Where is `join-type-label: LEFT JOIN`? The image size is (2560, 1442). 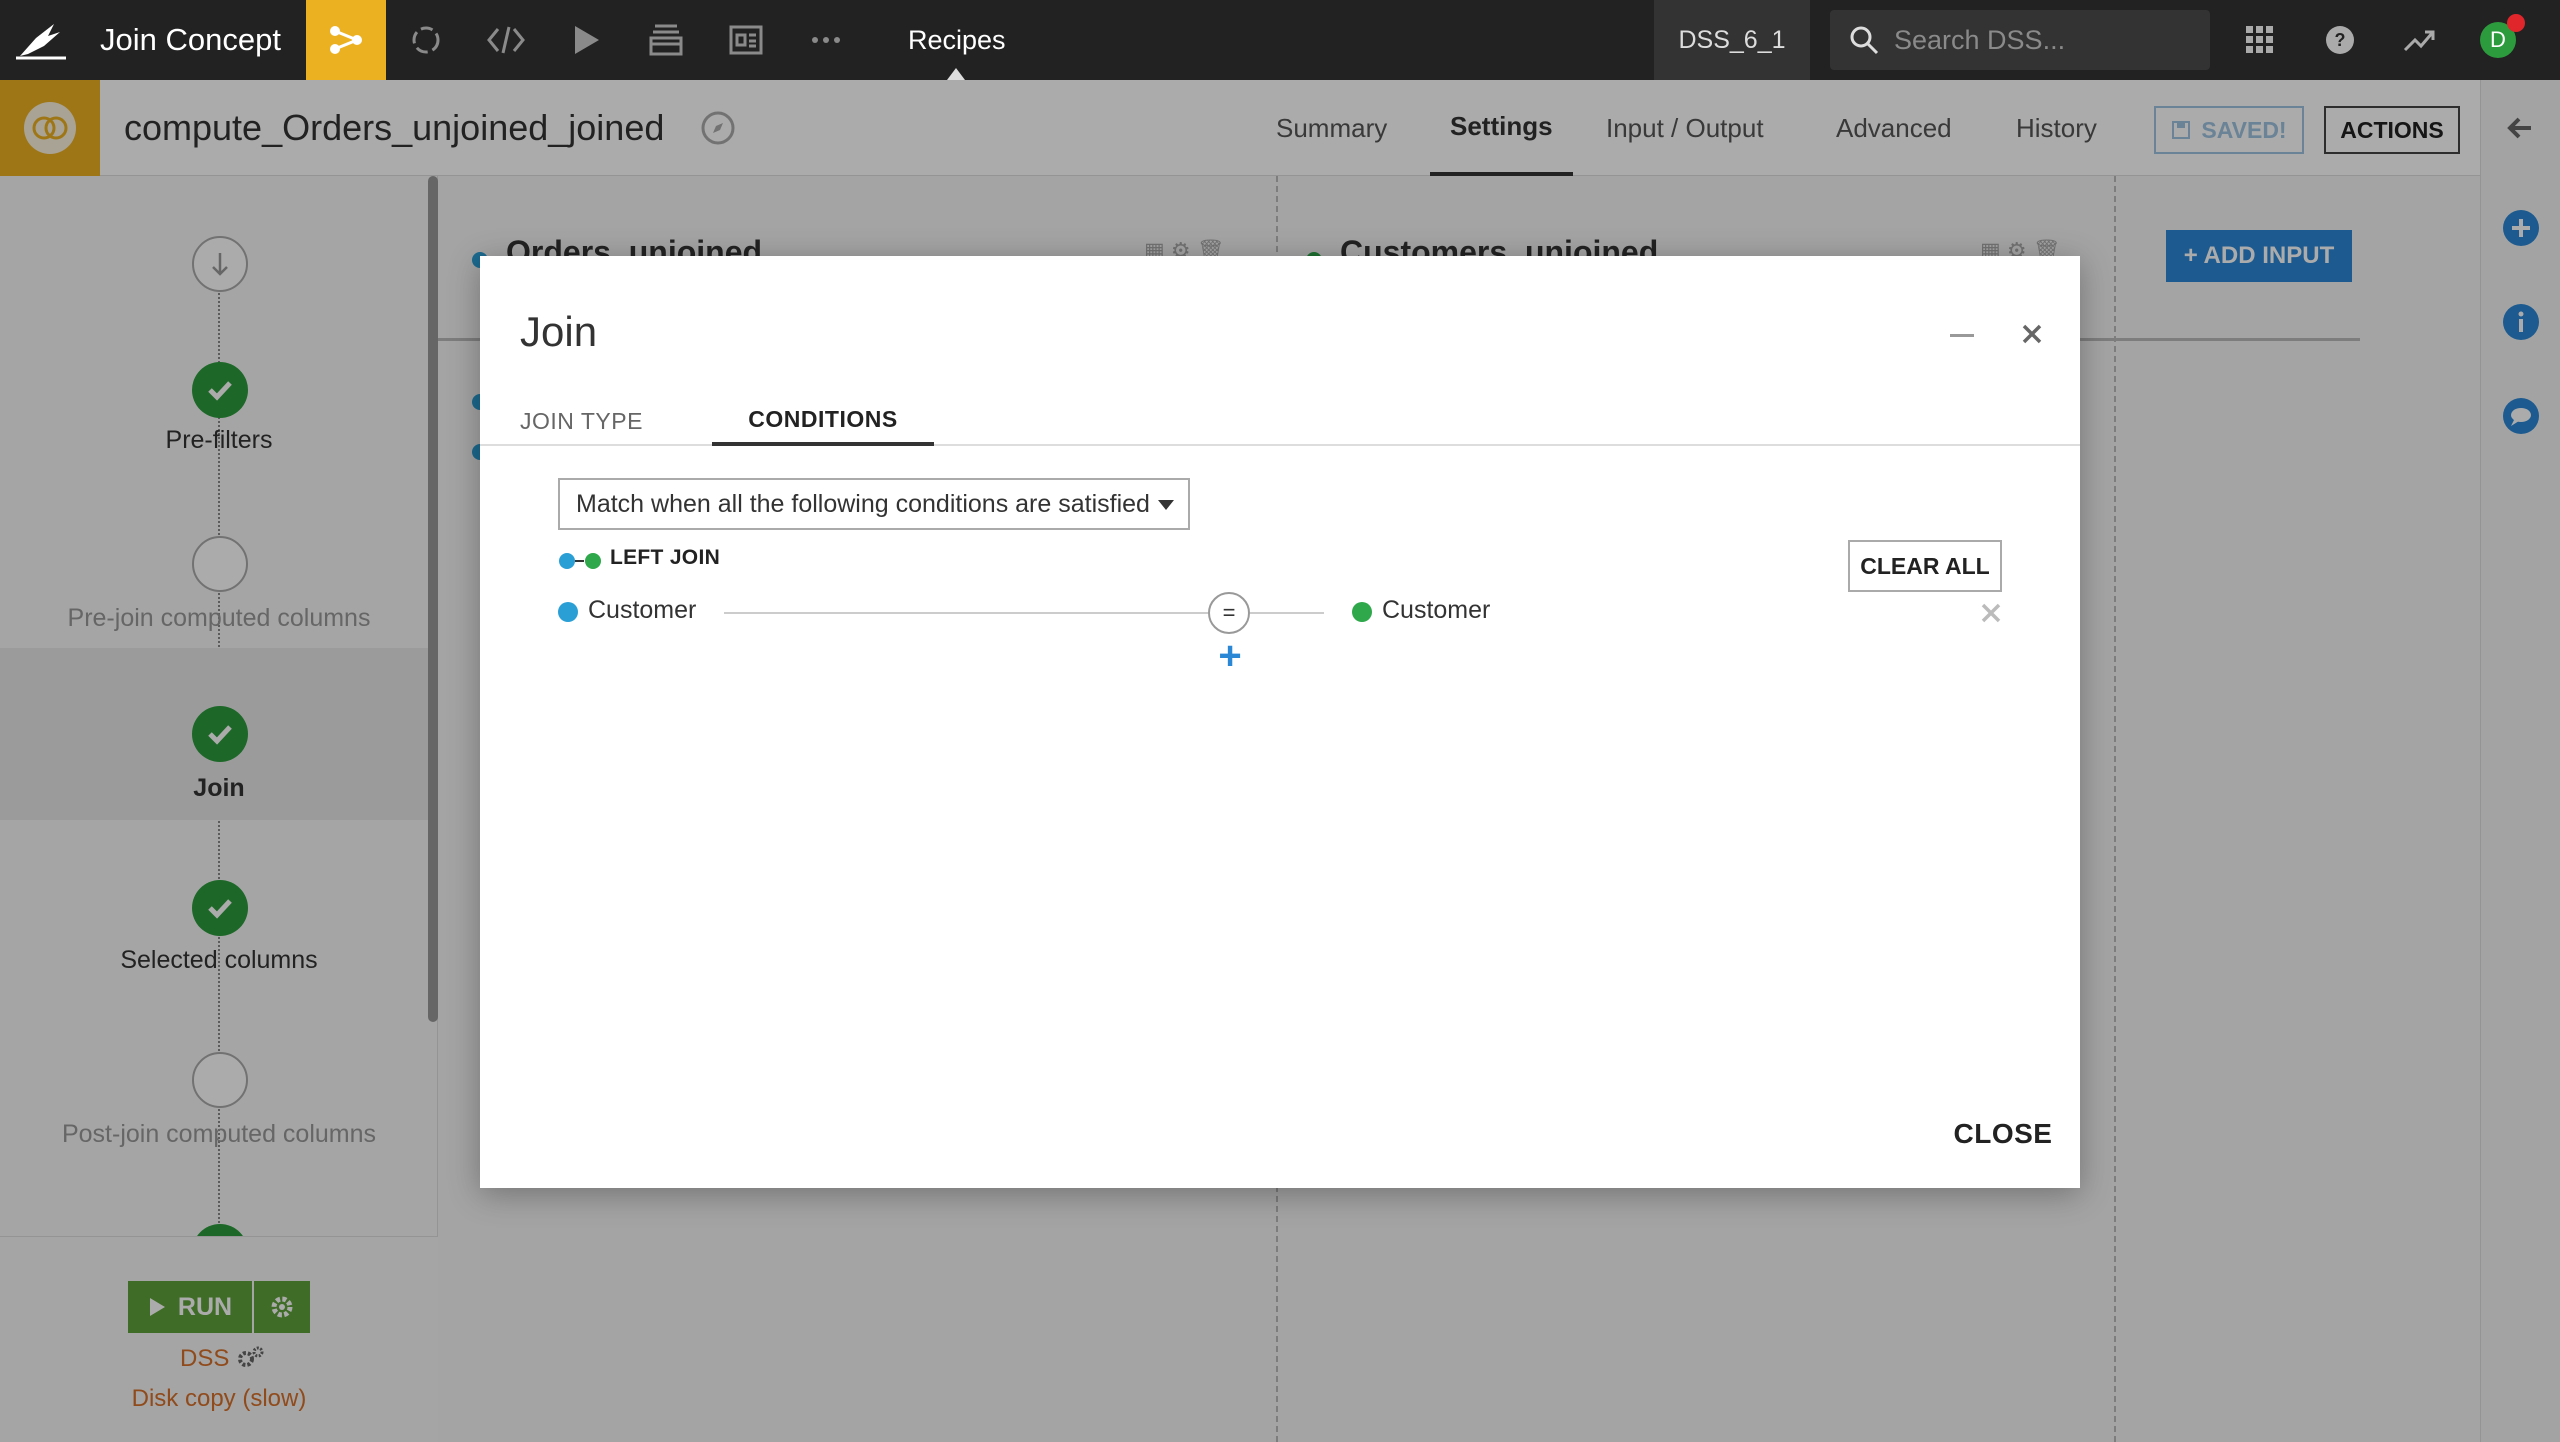 join-type-label: LEFT JOIN is located at coordinates (665, 558).